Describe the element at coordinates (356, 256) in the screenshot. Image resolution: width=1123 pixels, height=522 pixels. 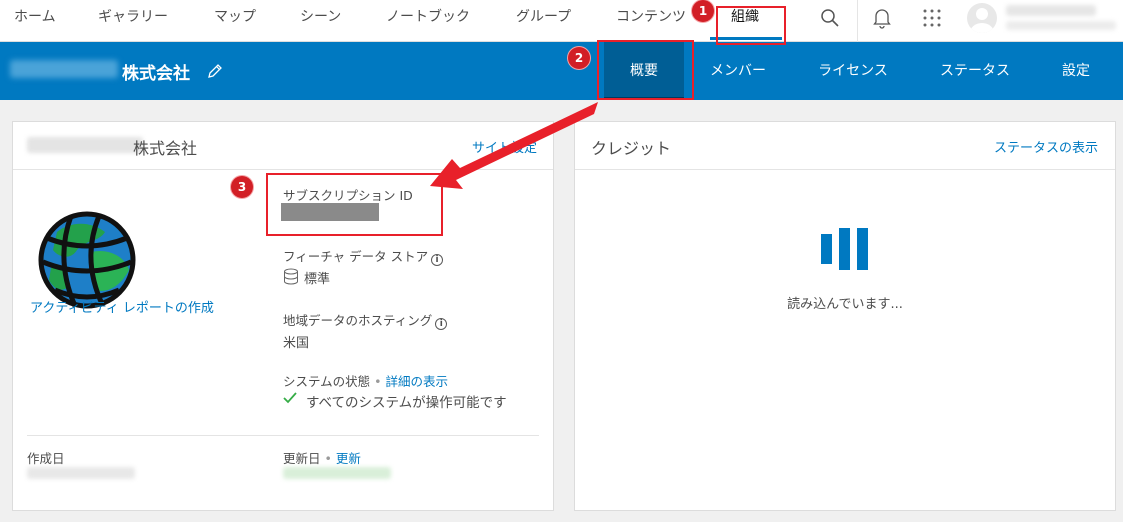
I see `feature-store-label-text: フィーチャ データ ストア` at that location.